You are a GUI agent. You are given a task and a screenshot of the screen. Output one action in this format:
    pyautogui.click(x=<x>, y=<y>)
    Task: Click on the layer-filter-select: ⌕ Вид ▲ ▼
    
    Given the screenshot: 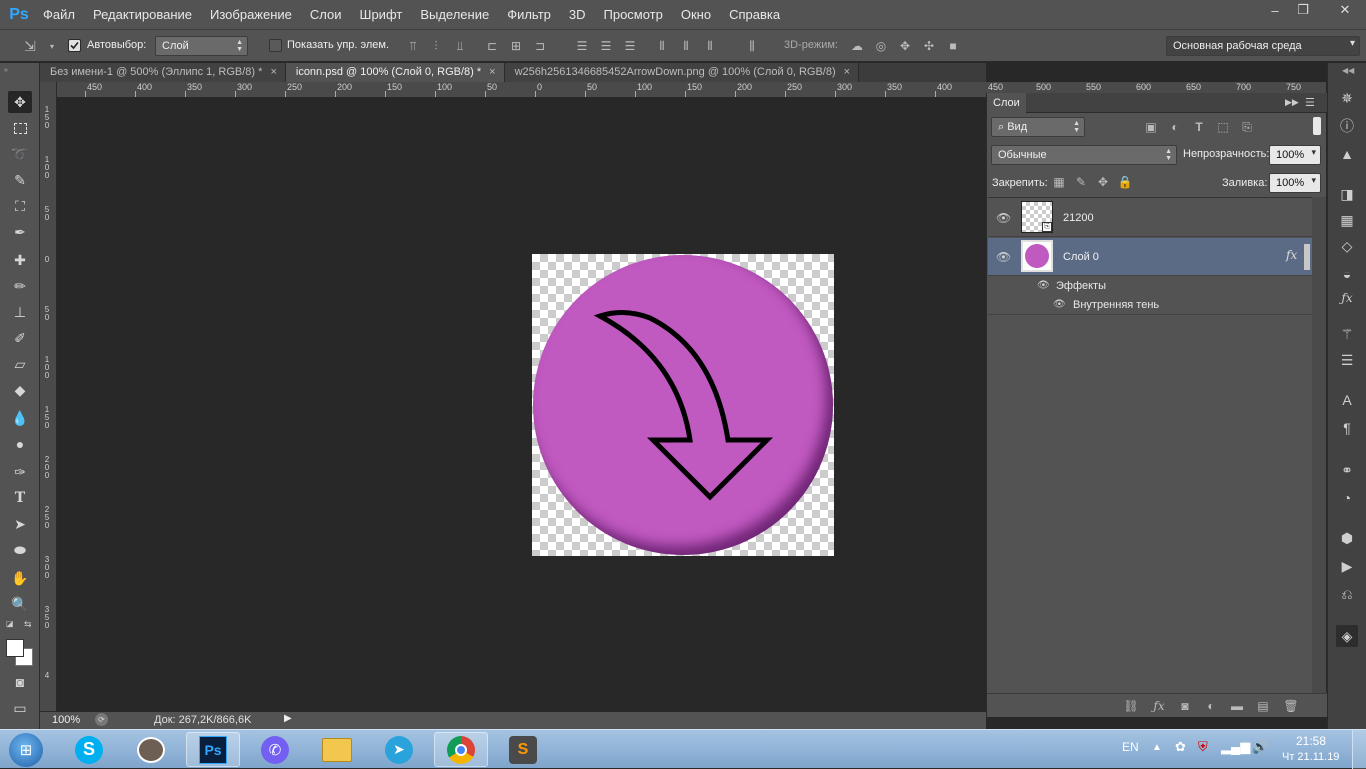 What is the action you would take?
    pyautogui.click(x=1038, y=127)
    